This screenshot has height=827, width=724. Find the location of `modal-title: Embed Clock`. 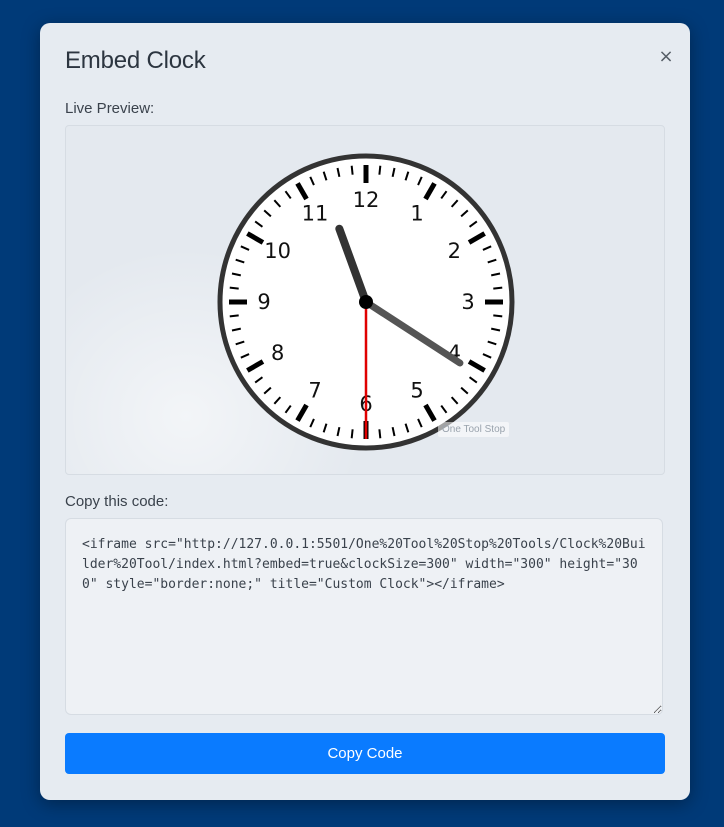

modal-title: Embed Clock is located at coordinates (135, 60).